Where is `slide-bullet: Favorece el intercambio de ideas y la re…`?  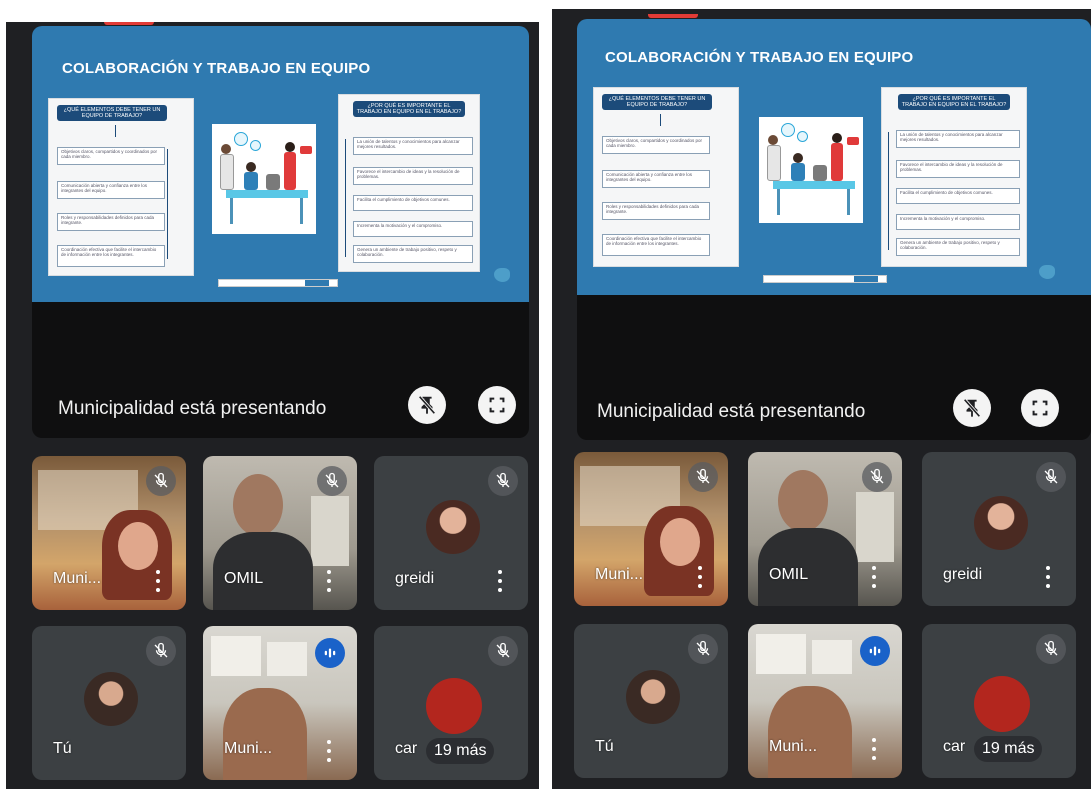
slide-bullet: Favorece el intercambio de ideas y la re… is located at coordinates (958, 169).